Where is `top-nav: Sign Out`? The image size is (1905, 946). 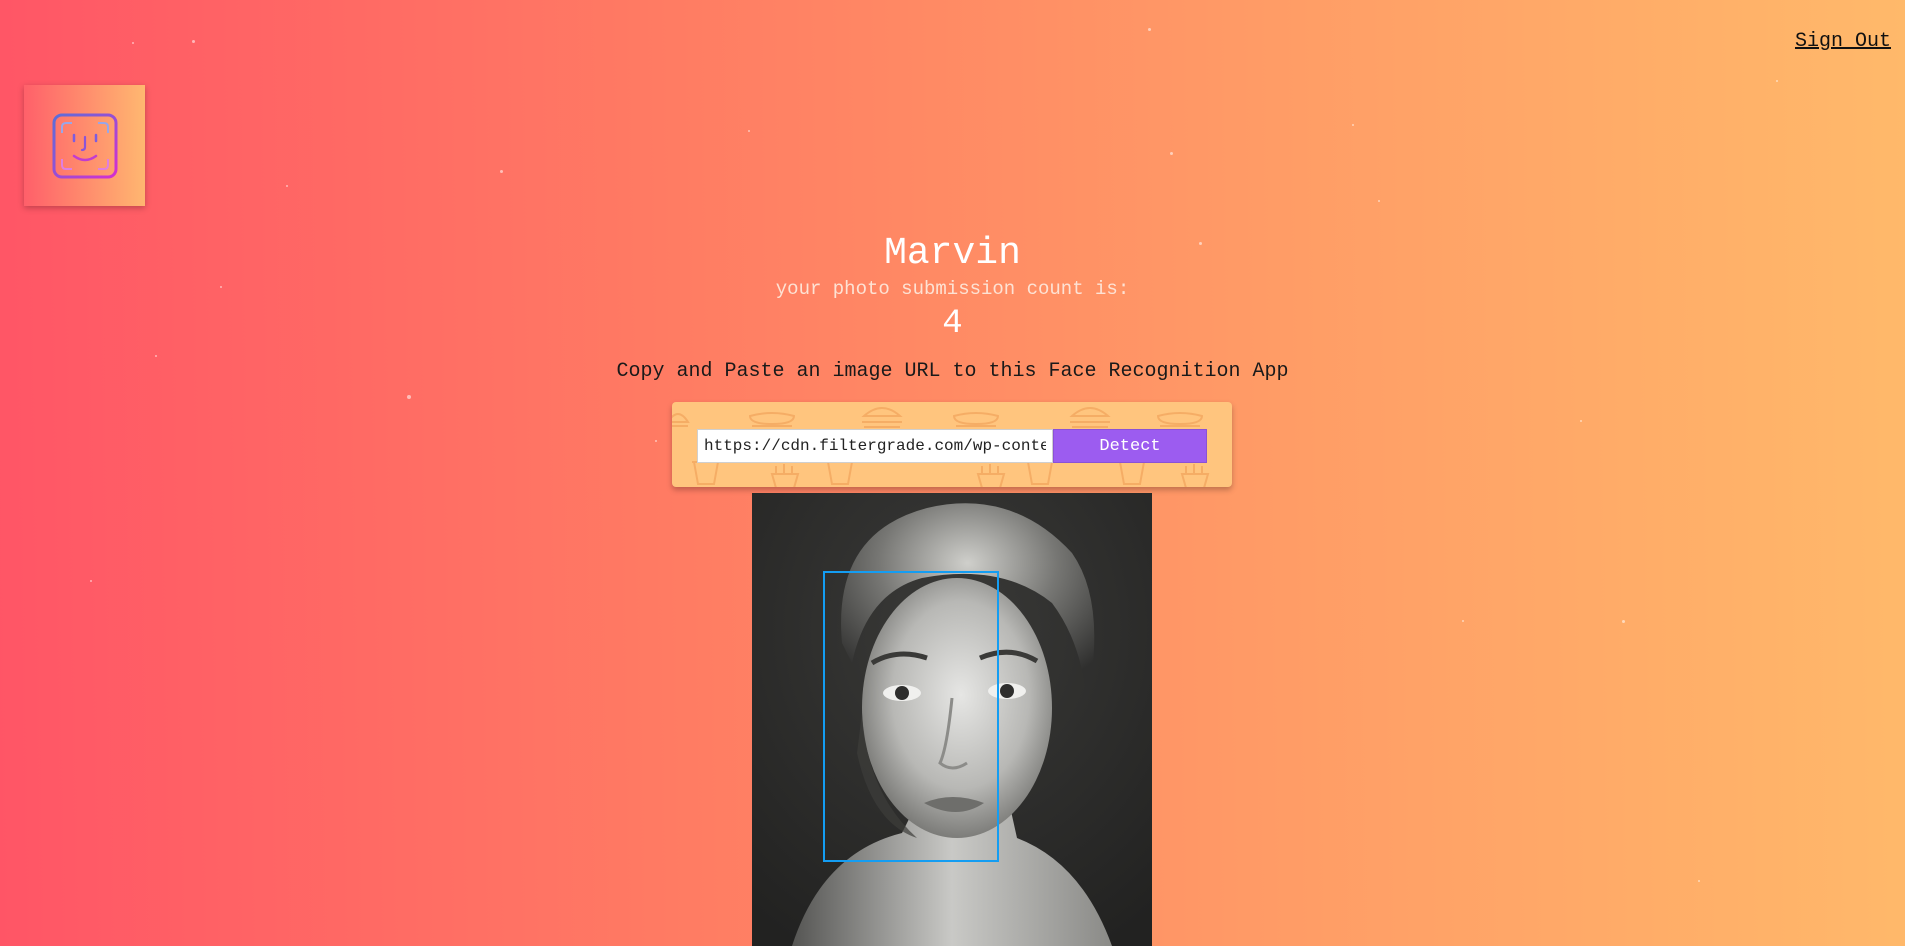
top-nav: Sign Out is located at coordinates (1843, 41).